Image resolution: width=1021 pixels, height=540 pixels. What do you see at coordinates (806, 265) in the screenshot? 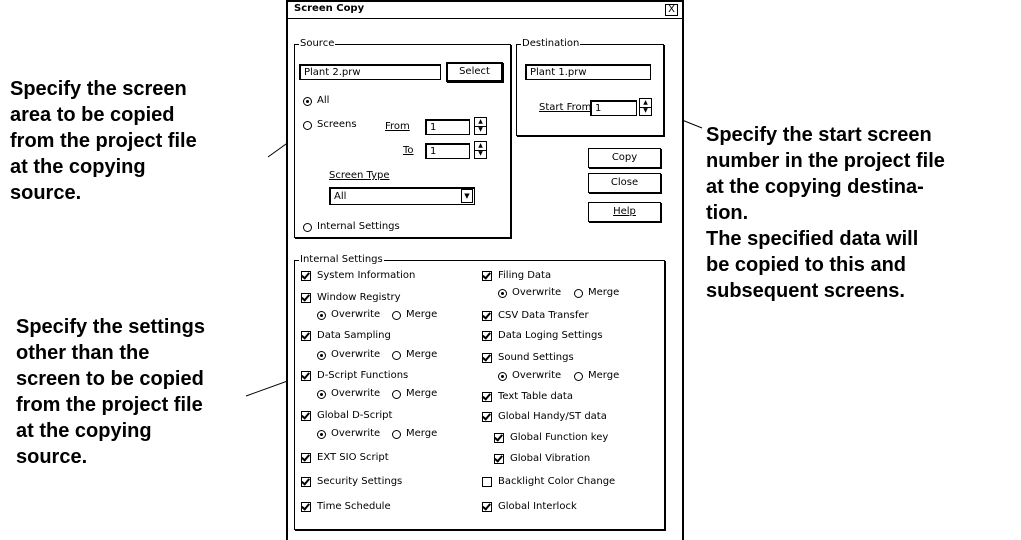
I see `annotation-line: be copied to this and` at bounding box center [806, 265].